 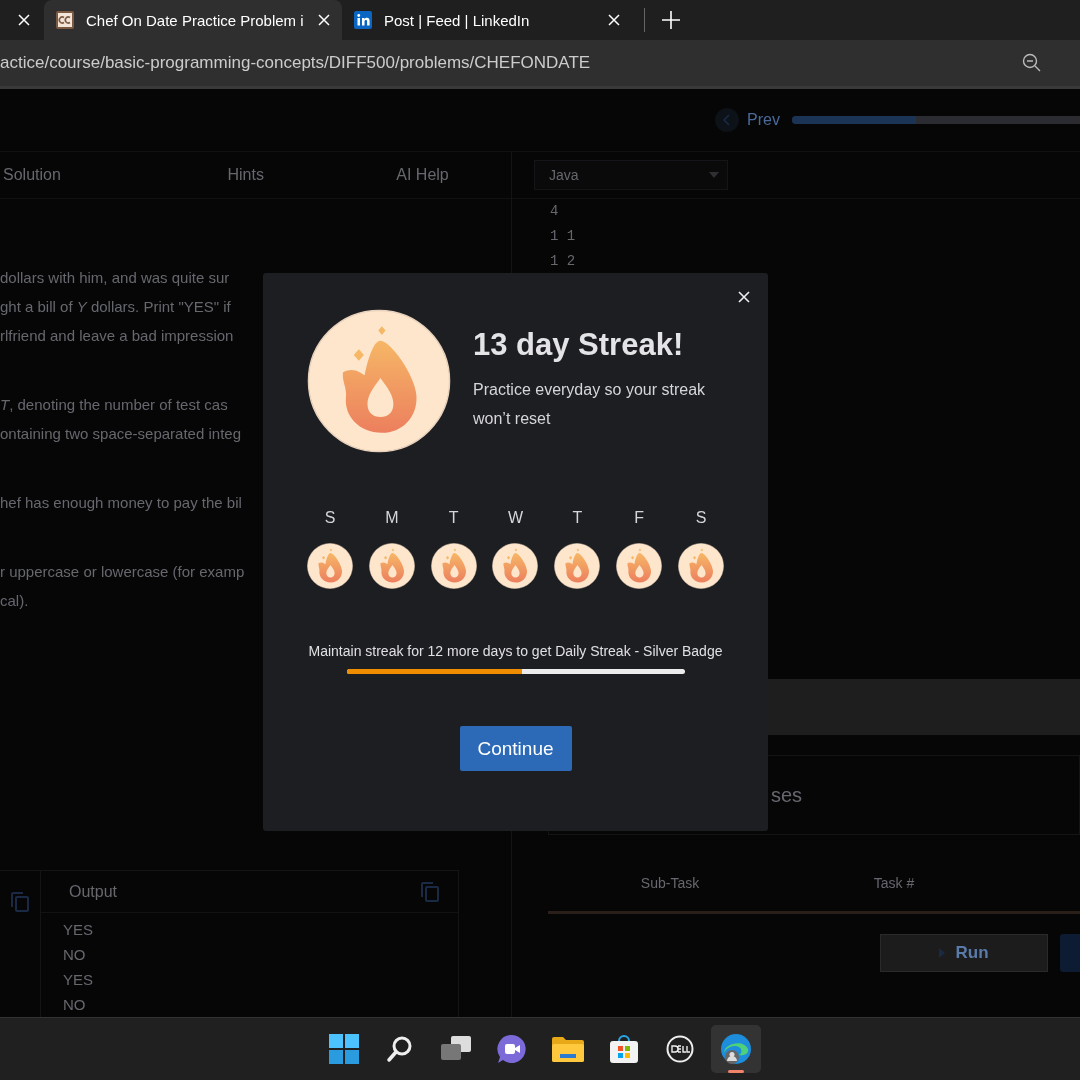 What do you see at coordinates (122, 572) in the screenshot?
I see `statement-text: r uppercase or lowercase (for examp` at bounding box center [122, 572].